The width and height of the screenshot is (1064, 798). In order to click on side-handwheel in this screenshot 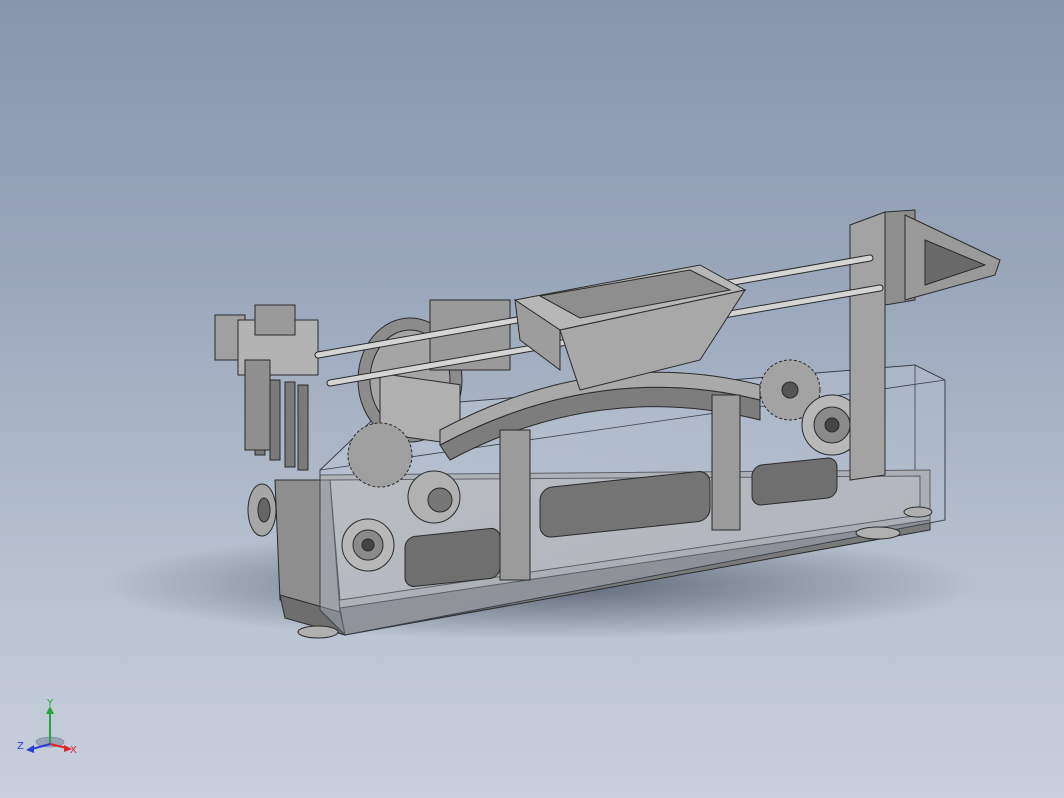, I will do `click(262, 510)`.